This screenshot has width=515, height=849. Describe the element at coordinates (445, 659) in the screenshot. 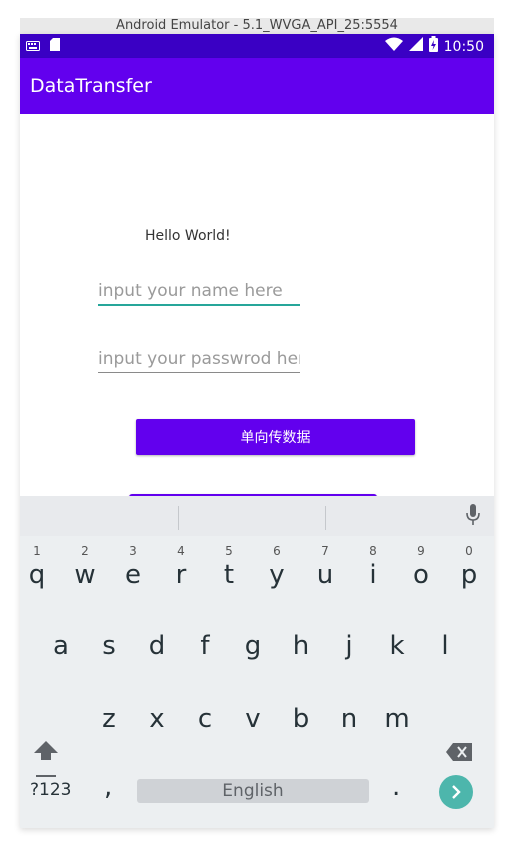

I see `key-l: l` at that location.